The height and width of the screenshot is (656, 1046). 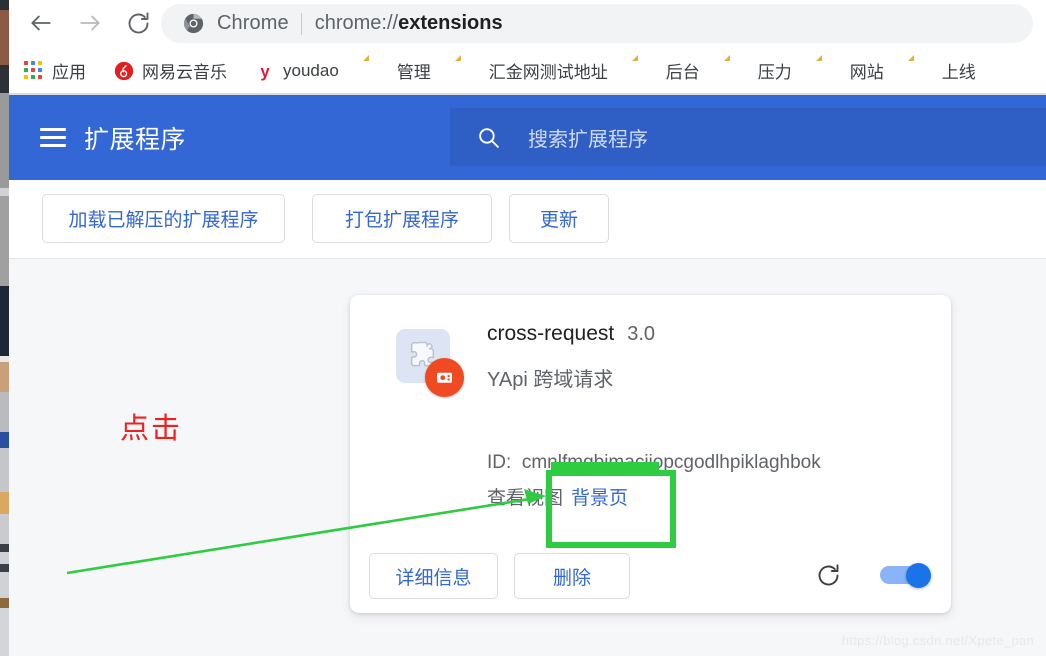 I want to click on omnibox-url: chrome://extensions, so click(x=409, y=23).